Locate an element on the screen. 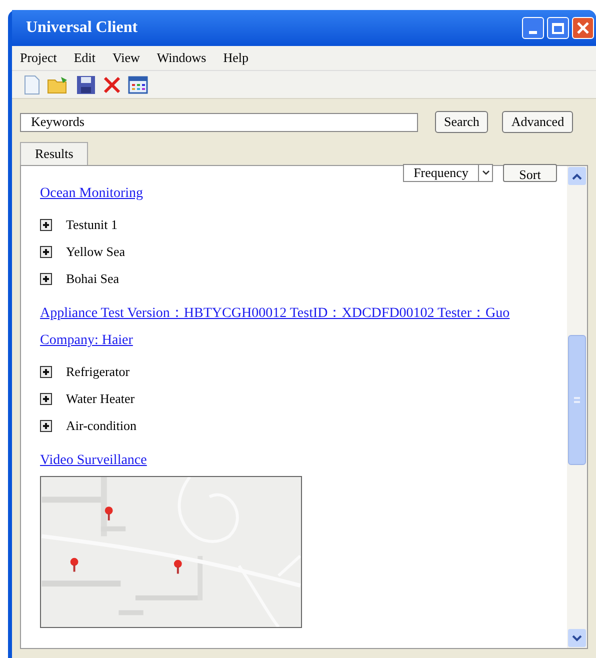  minimize-button is located at coordinates (533, 28).